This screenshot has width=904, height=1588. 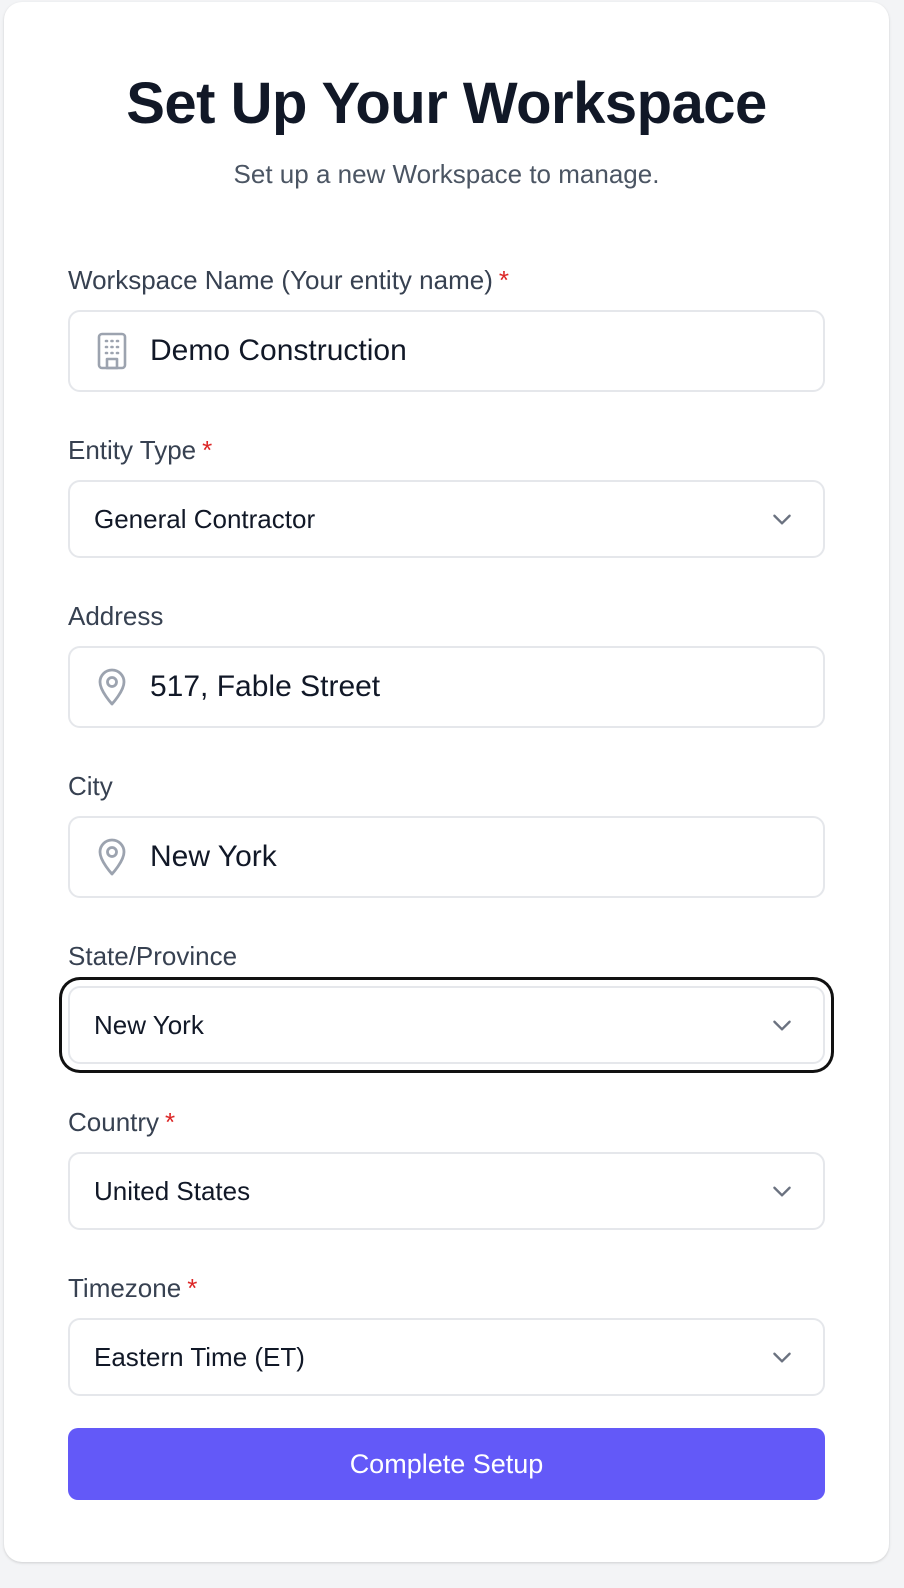 I want to click on timezone-label-text: Timezone, so click(x=125, y=1288).